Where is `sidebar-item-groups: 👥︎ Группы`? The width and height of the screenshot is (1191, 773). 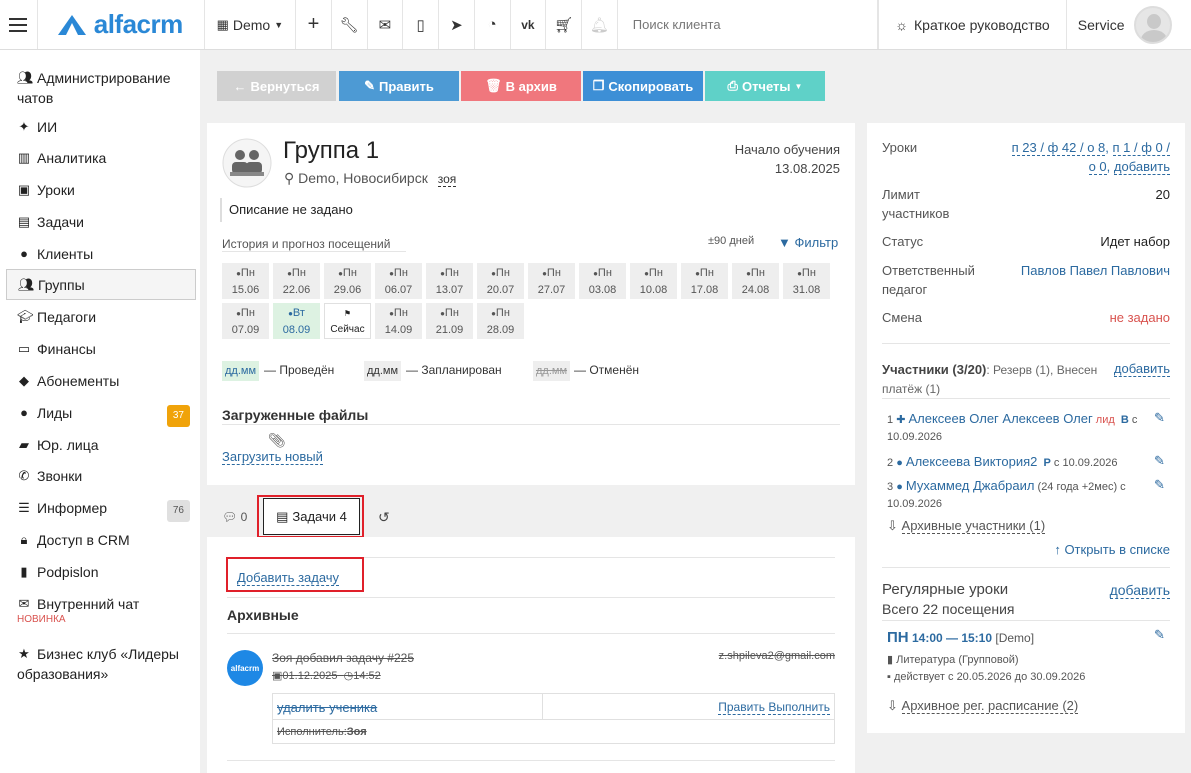
sidebar-item-groups: 👥︎ Группы is located at coordinates (101, 284).